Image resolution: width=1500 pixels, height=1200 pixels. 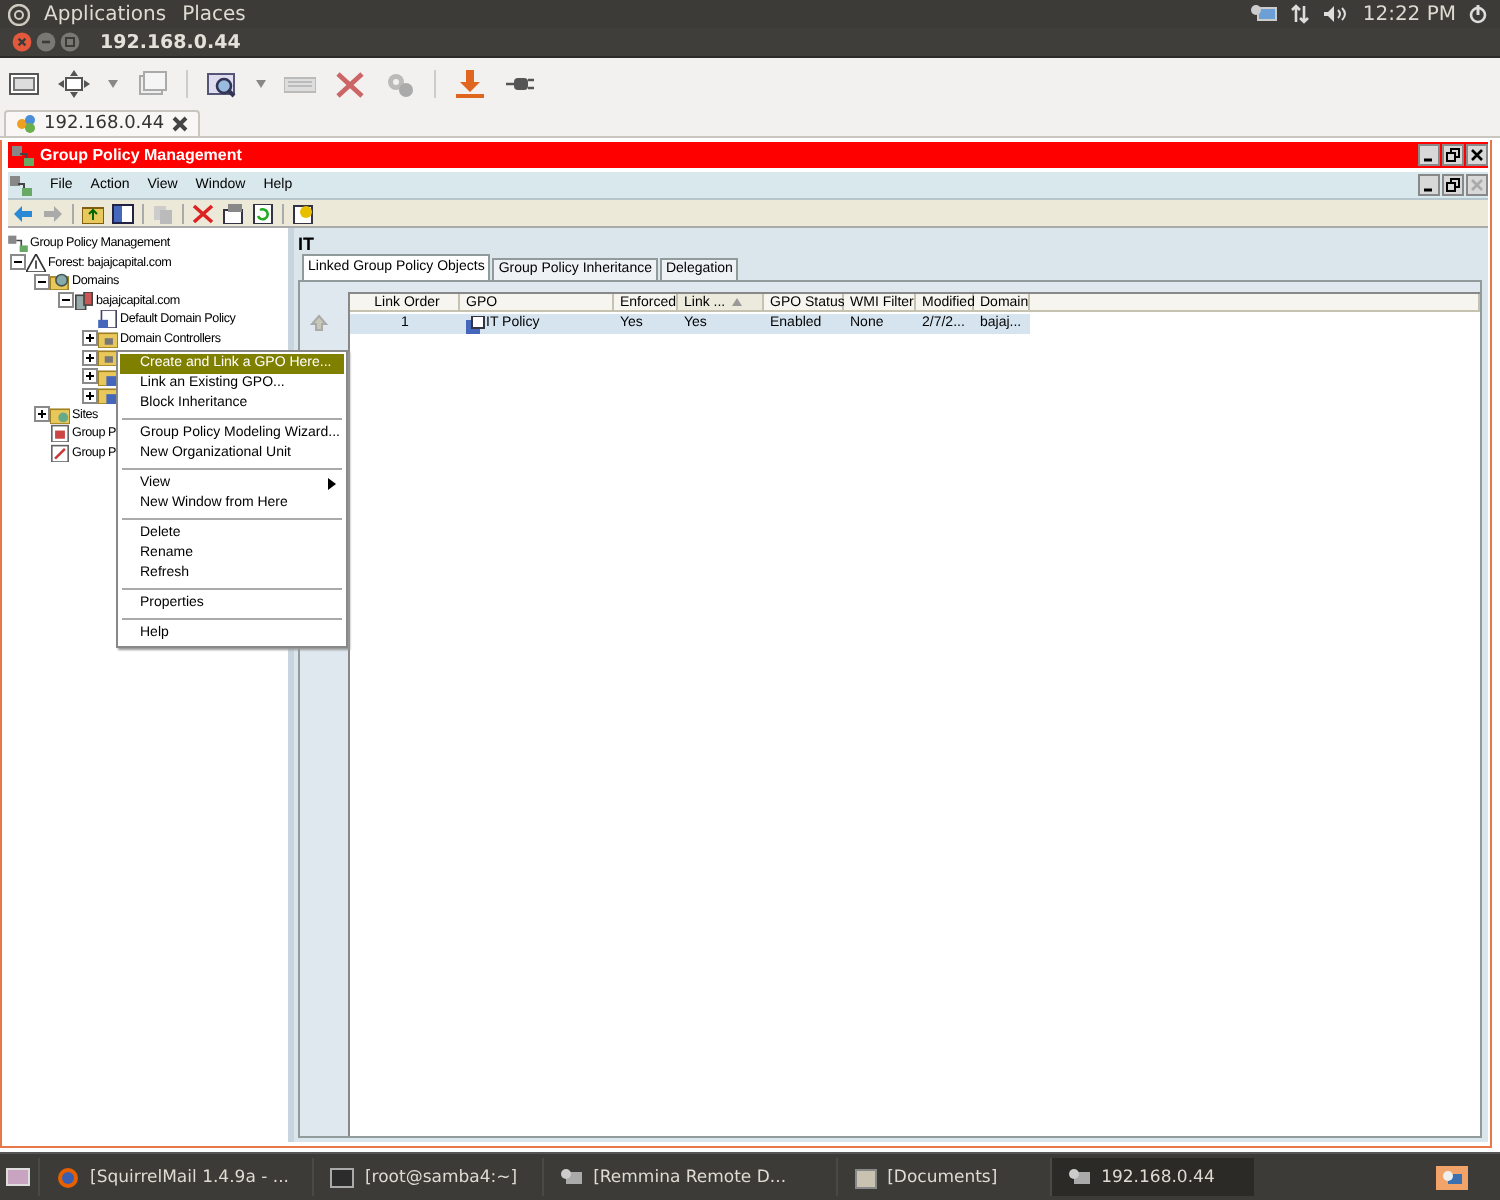 I want to click on move-icon, so click(x=74, y=84).